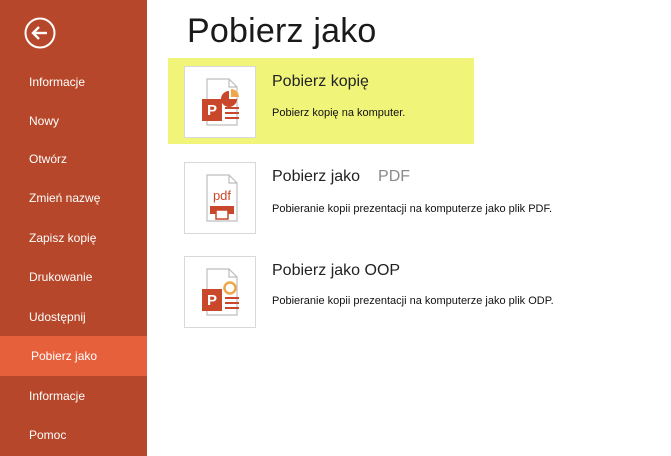 This screenshot has width=671, height=456. What do you see at coordinates (320, 81) in the screenshot?
I see `option-title: Pobierz kopię` at bounding box center [320, 81].